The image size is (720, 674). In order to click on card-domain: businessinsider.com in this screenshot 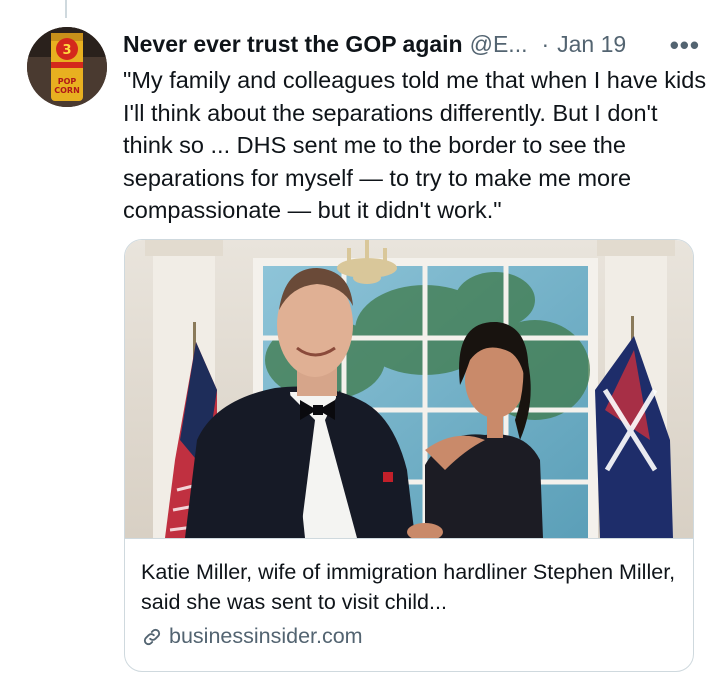, I will do `click(252, 636)`.